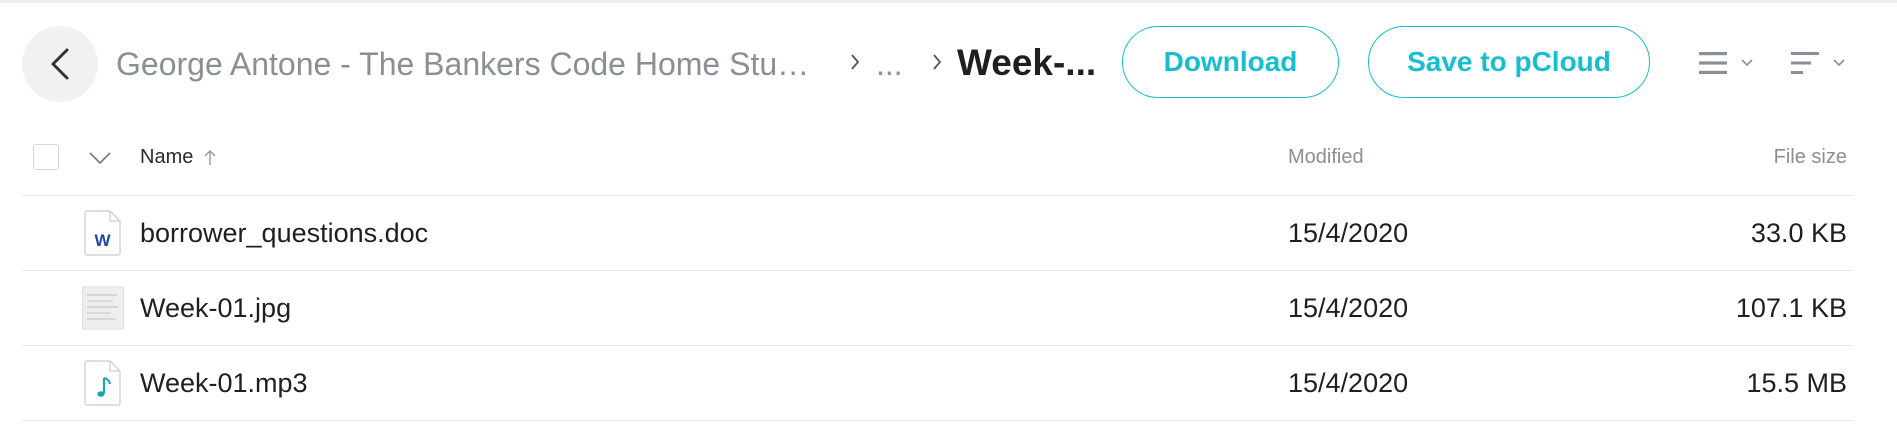  Describe the element at coordinates (103, 308) in the screenshot. I see `image-thumbnail` at that location.